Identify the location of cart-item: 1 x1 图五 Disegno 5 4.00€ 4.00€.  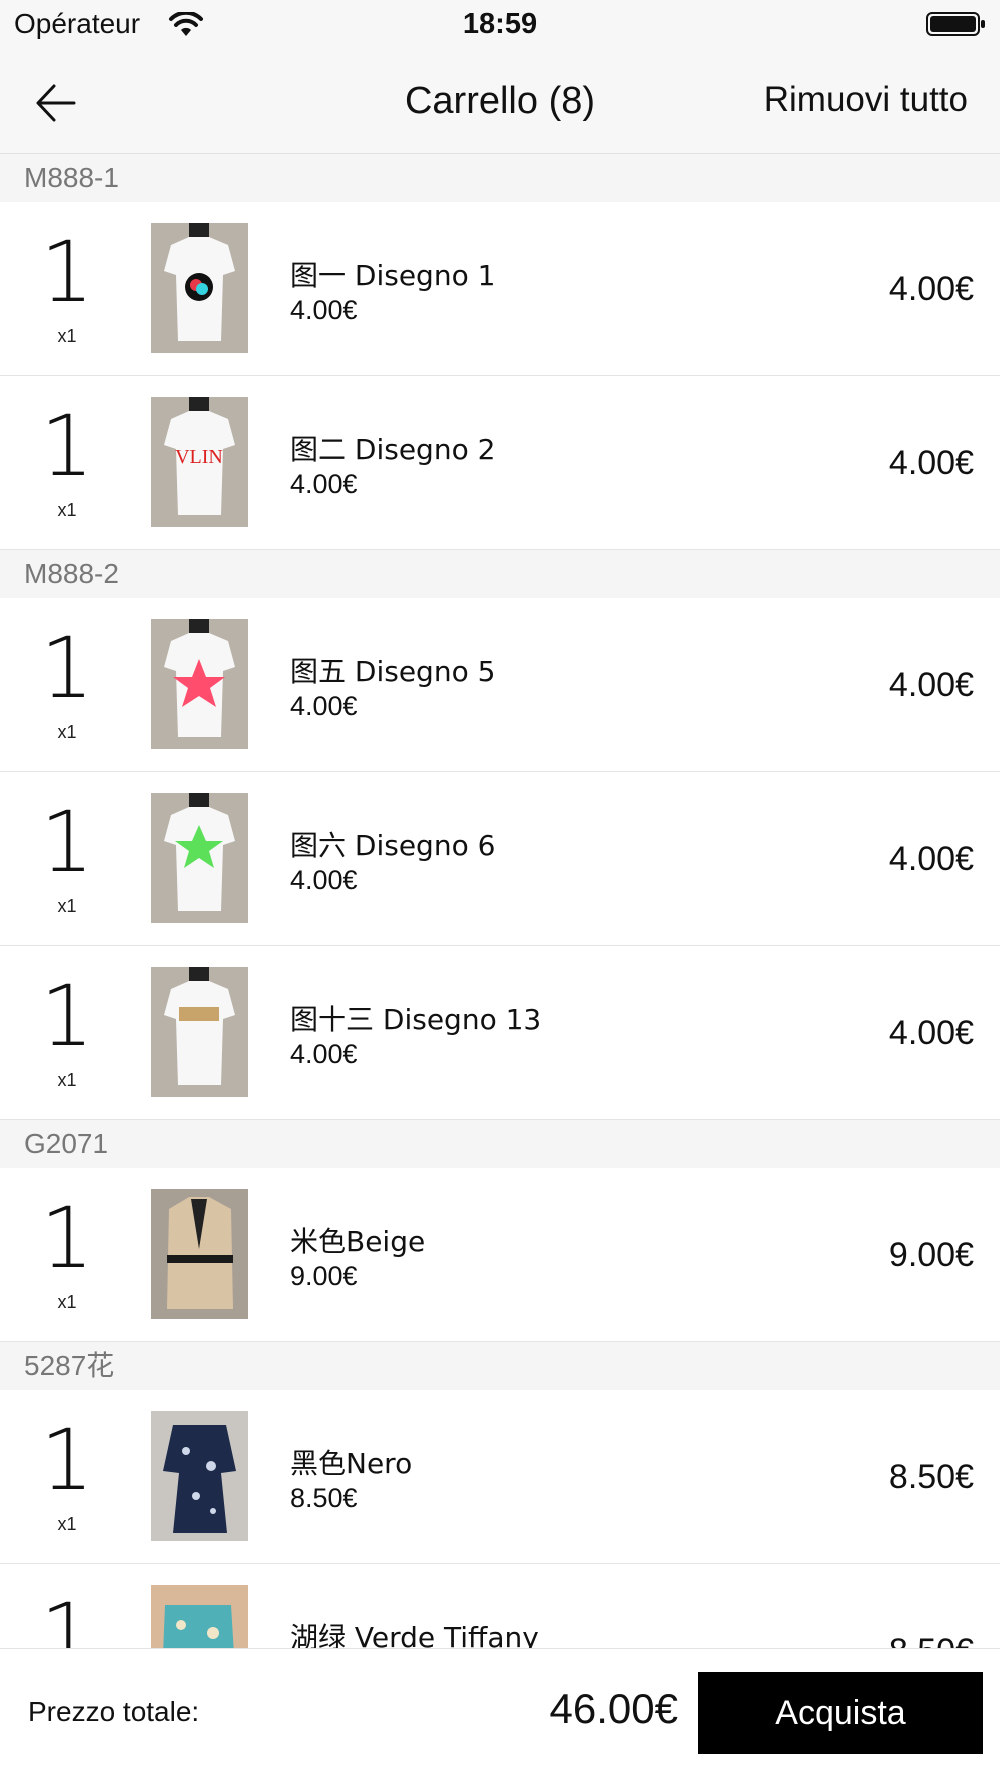
(500, 685).